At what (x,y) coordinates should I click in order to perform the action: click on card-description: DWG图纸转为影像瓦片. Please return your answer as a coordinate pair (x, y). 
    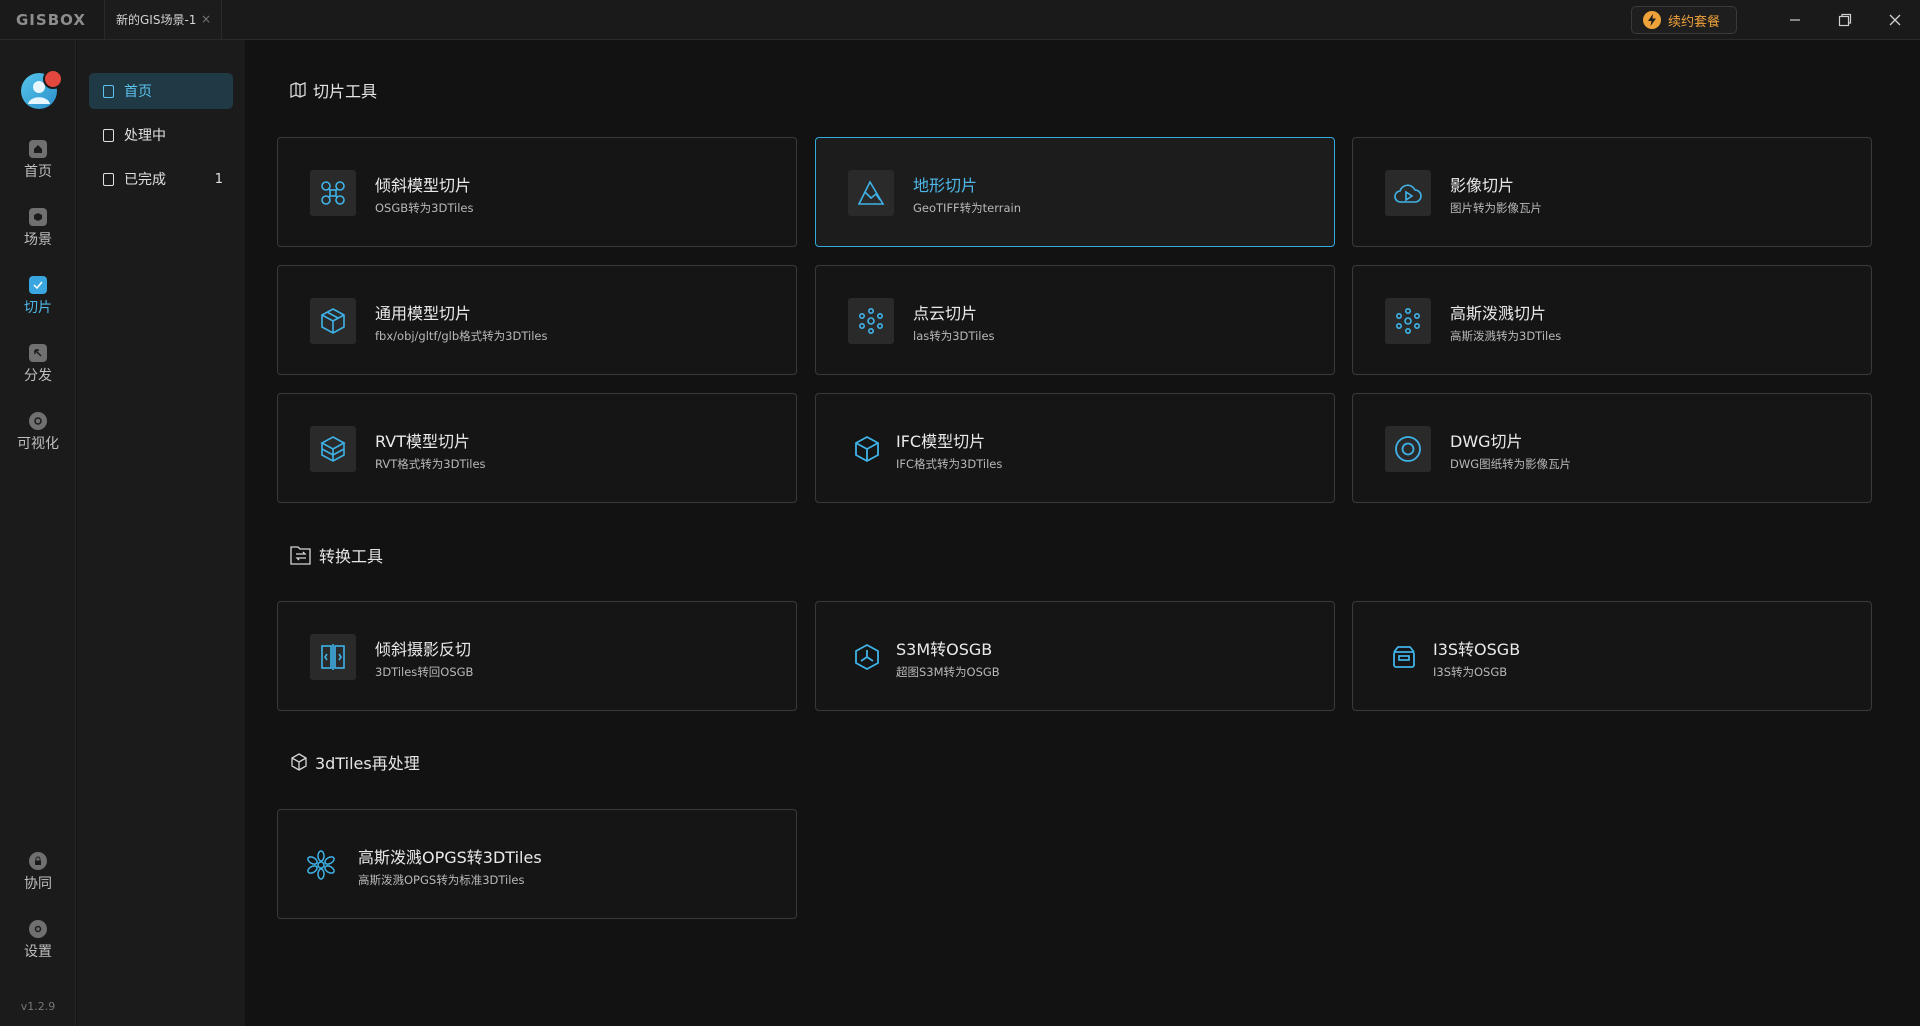
    Looking at the image, I should click on (1511, 464).